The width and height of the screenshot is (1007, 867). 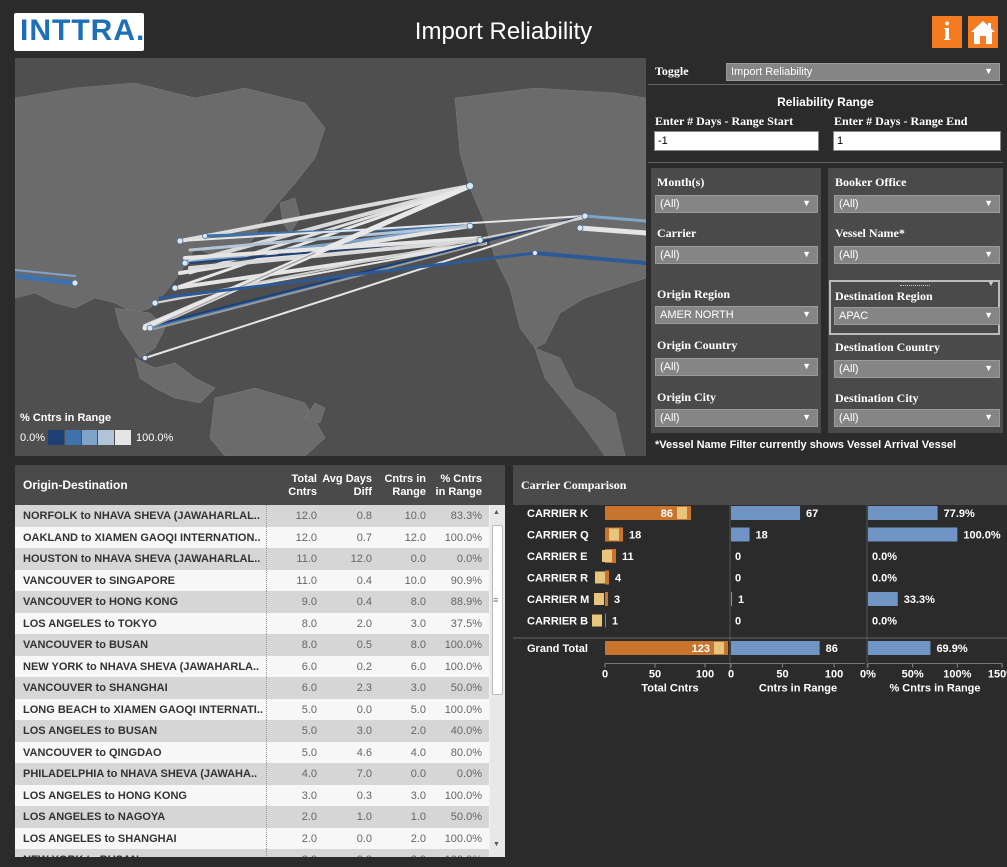 I want to click on row-avg-days-diff: 0.0, so click(x=346, y=855).